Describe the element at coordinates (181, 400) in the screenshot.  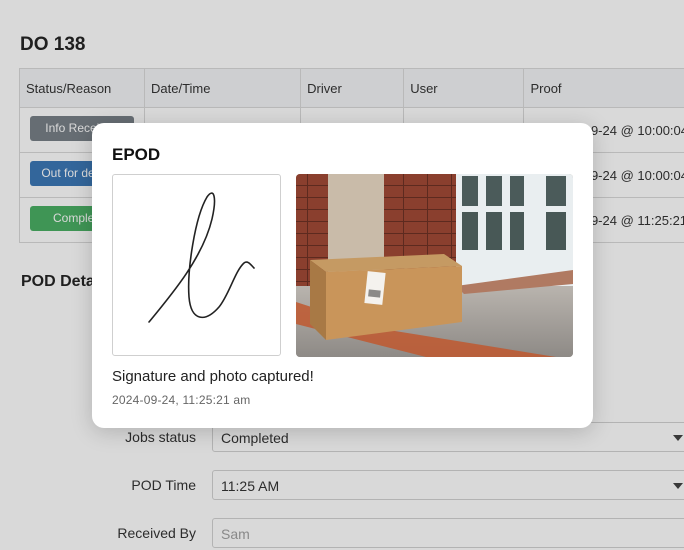
I see `capture-timestamp: 2024-09-24, 11:25:21 am` at that location.